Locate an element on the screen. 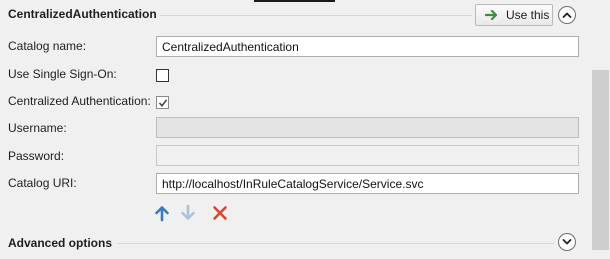  single-sign-on-checkbox is located at coordinates (162, 75).